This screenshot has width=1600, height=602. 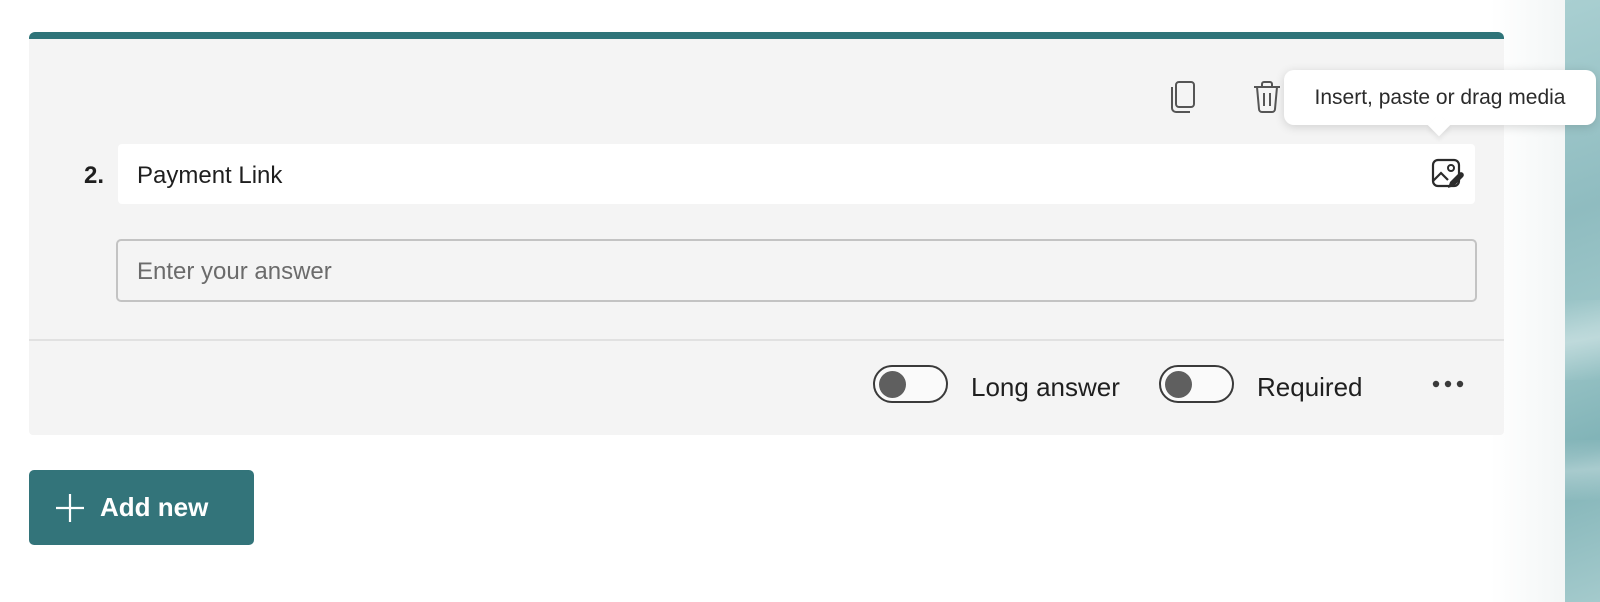 What do you see at coordinates (796, 174) in the screenshot?
I see `question-title-field: Payment Link` at bounding box center [796, 174].